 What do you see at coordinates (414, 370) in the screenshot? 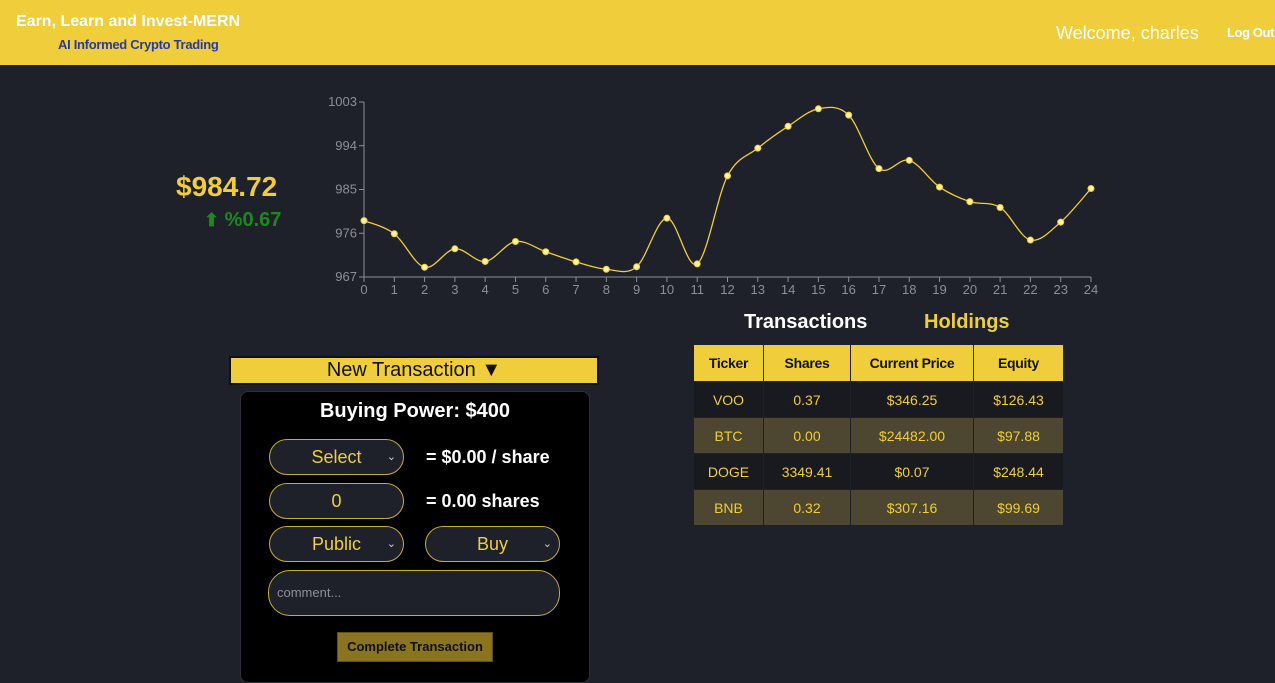
I see `new-transaction-toggle: New Transaction ▼` at bounding box center [414, 370].